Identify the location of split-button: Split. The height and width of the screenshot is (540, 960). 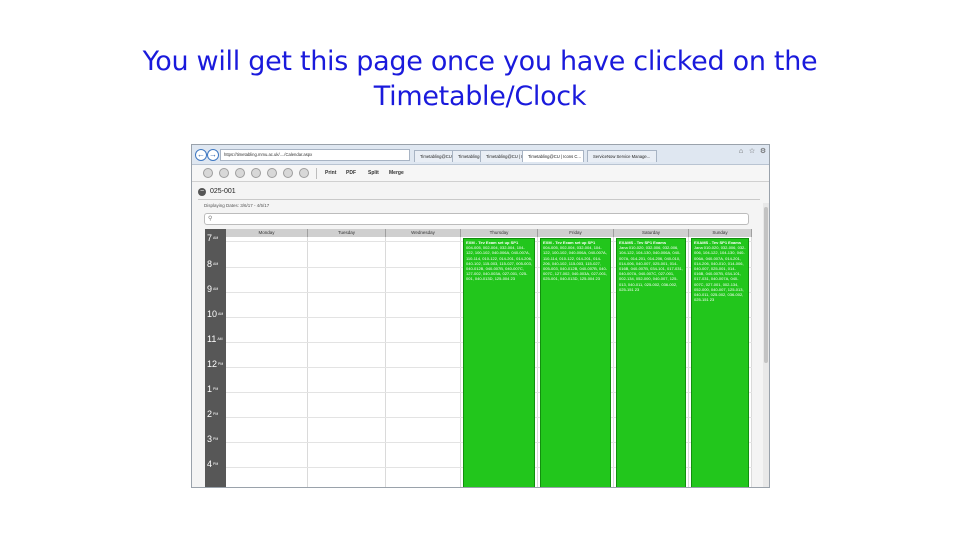
(373, 173).